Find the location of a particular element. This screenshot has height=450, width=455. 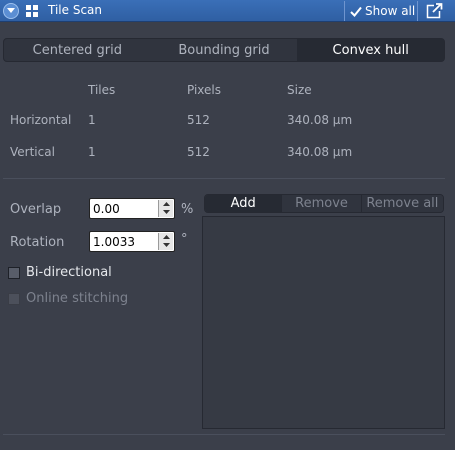

remove-all-button: Remove all is located at coordinates (402, 203).